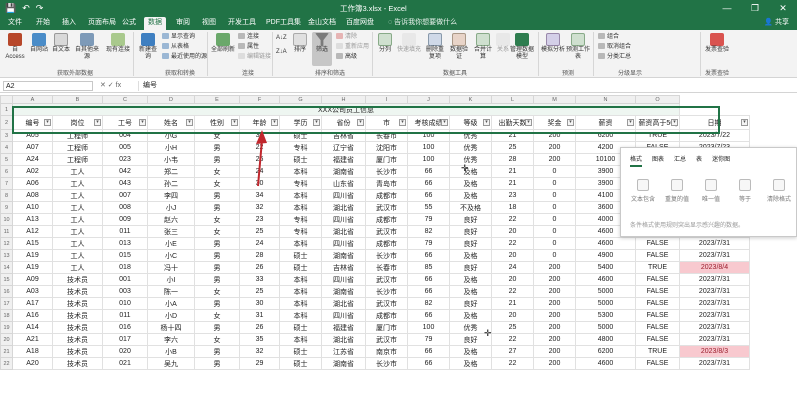 The height and width of the screenshot is (400, 797). What do you see at coordinates (386, 291) in the screenshot?
I see `table-cell: 长沙市` at bounding box center [386, 291].